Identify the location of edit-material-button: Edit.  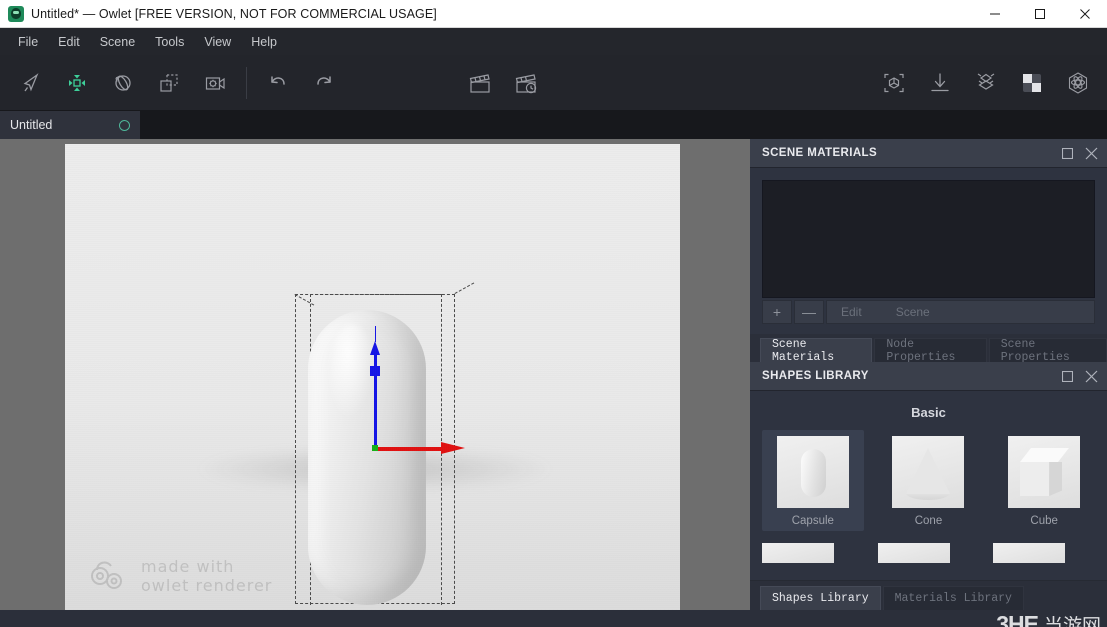
(851, 312).